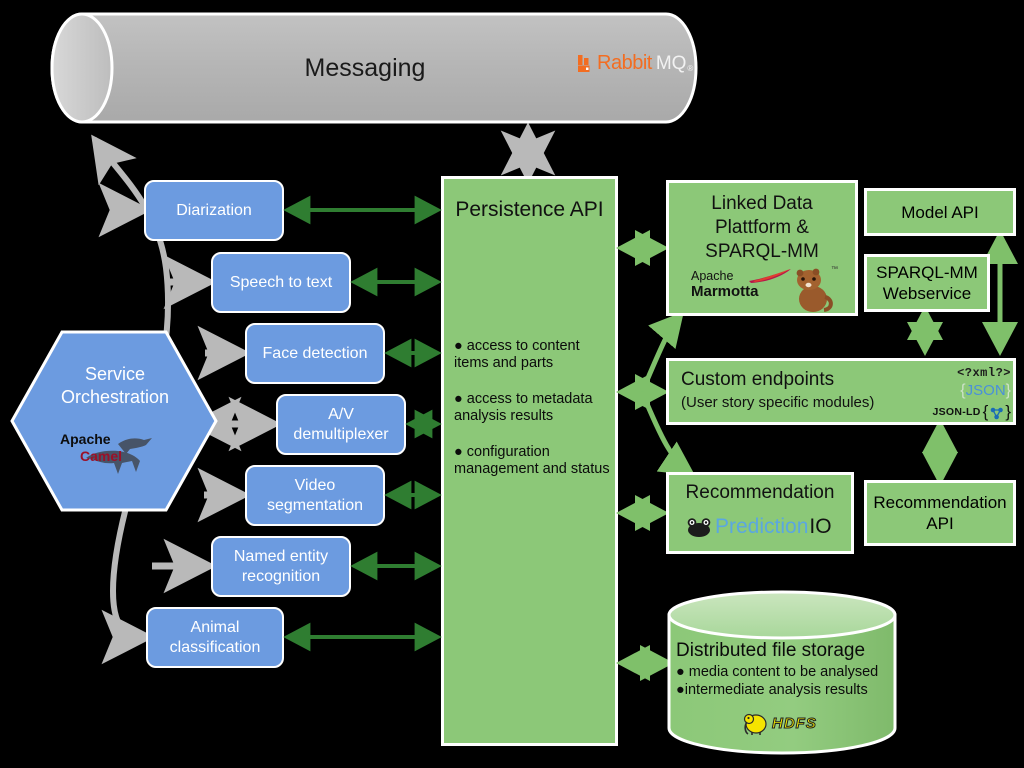 This screenshot has width=1024, height=768. What do you see at coordinates (985, 390) in the screenshot?
I see `json-format-icon: {JSON}` at bounding box center [985, 390].